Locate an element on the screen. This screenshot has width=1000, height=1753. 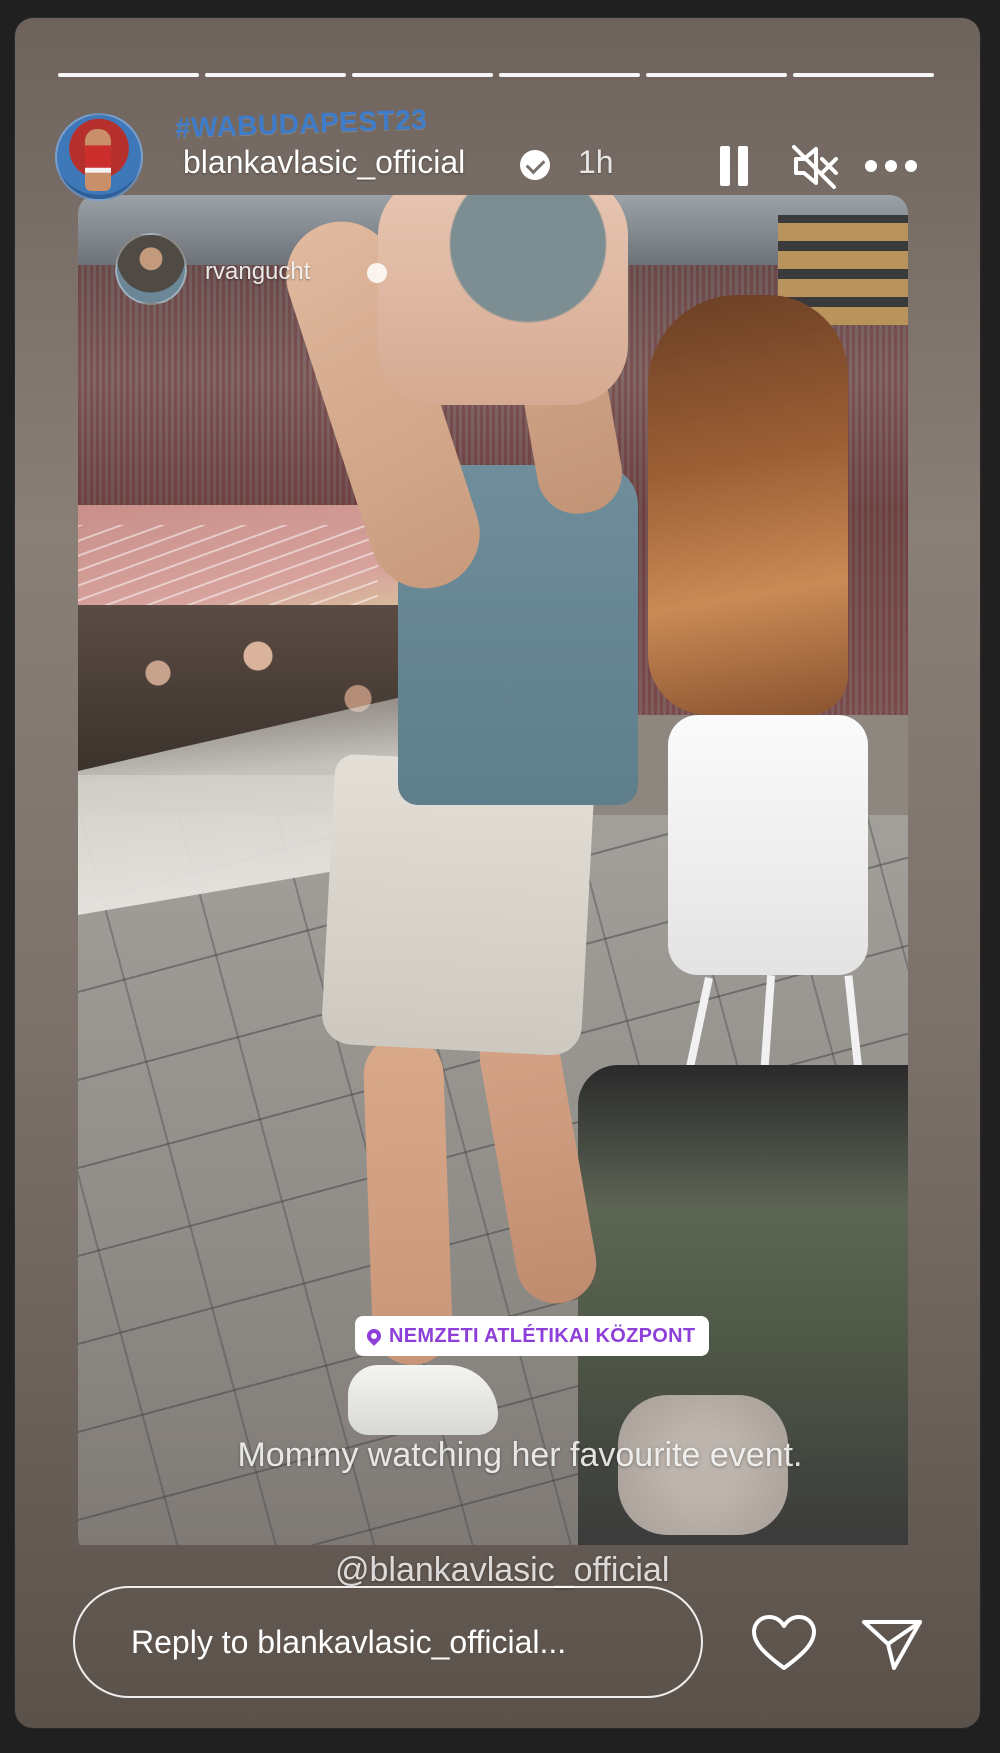
muted-speaker-icon is located at coordinates (815, 167).